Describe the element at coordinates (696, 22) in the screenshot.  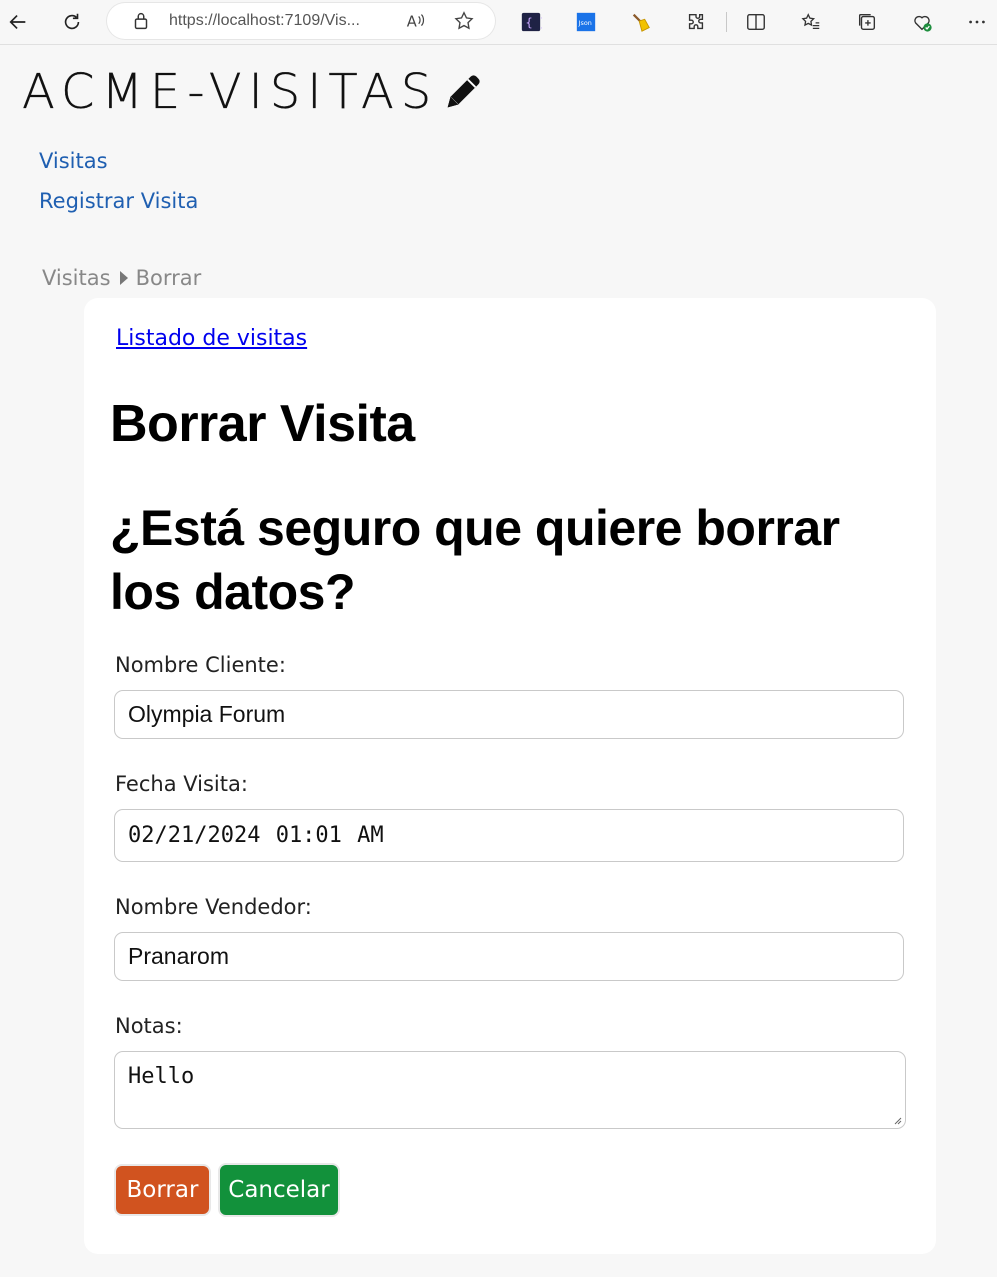
I see `extensions-puzzle-icon` at that location.